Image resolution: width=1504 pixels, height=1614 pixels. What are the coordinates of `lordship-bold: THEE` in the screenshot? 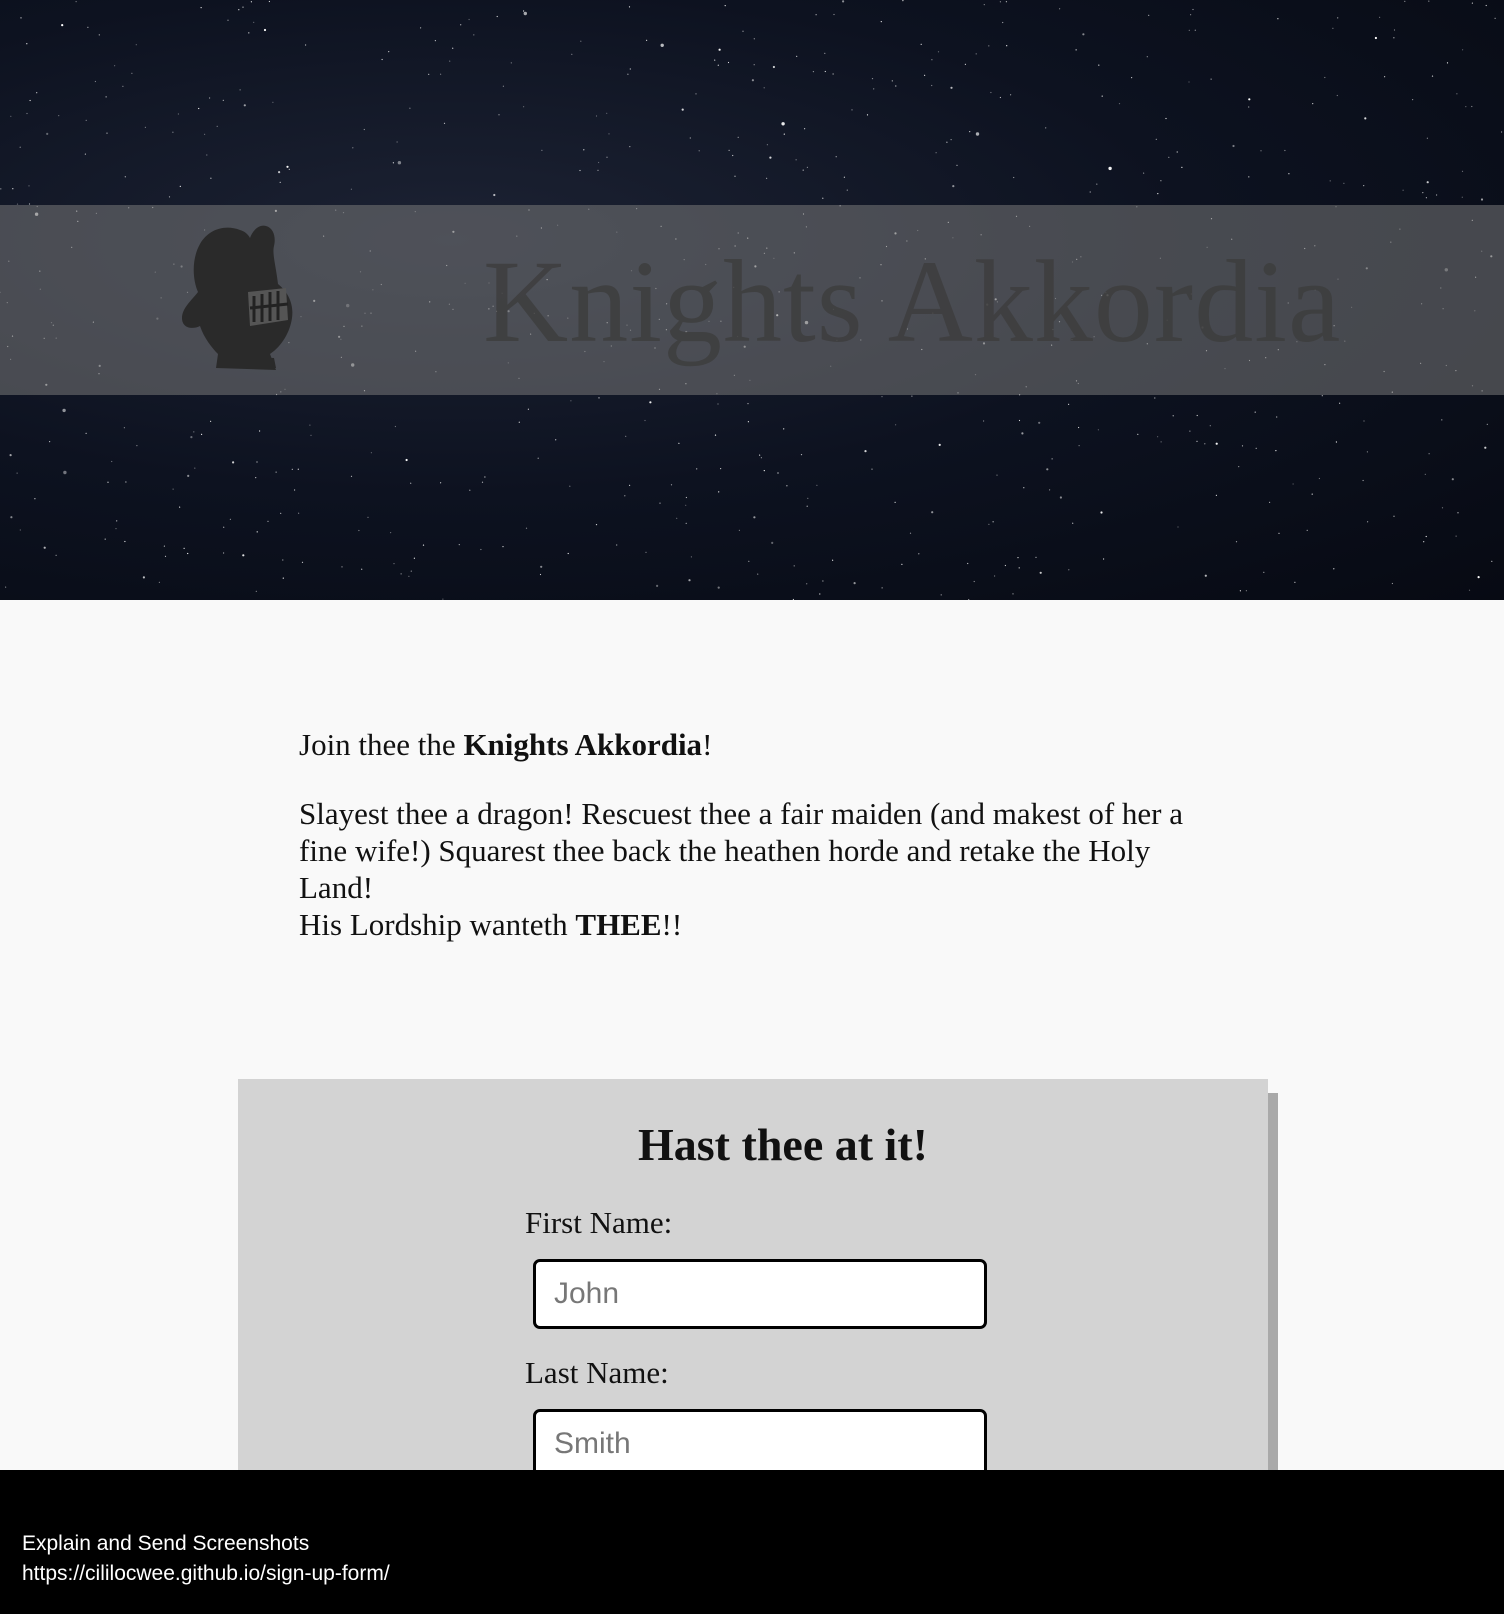 It's located at (618, 924).